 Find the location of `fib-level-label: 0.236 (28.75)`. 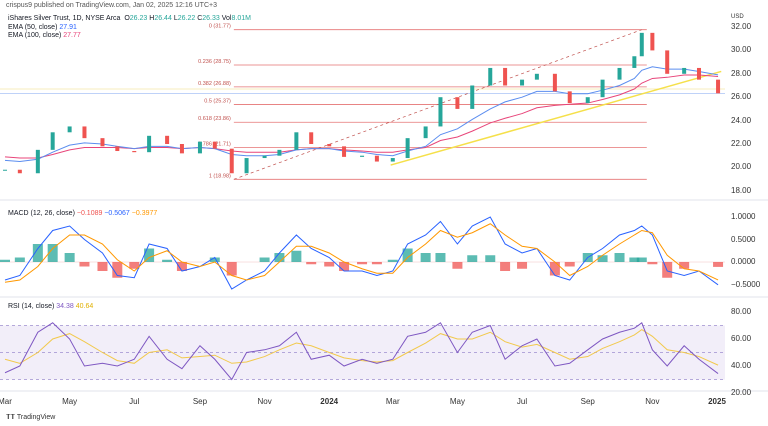

fib-level-label: 0.236 (28.75) is located at coordinates (214, 62).